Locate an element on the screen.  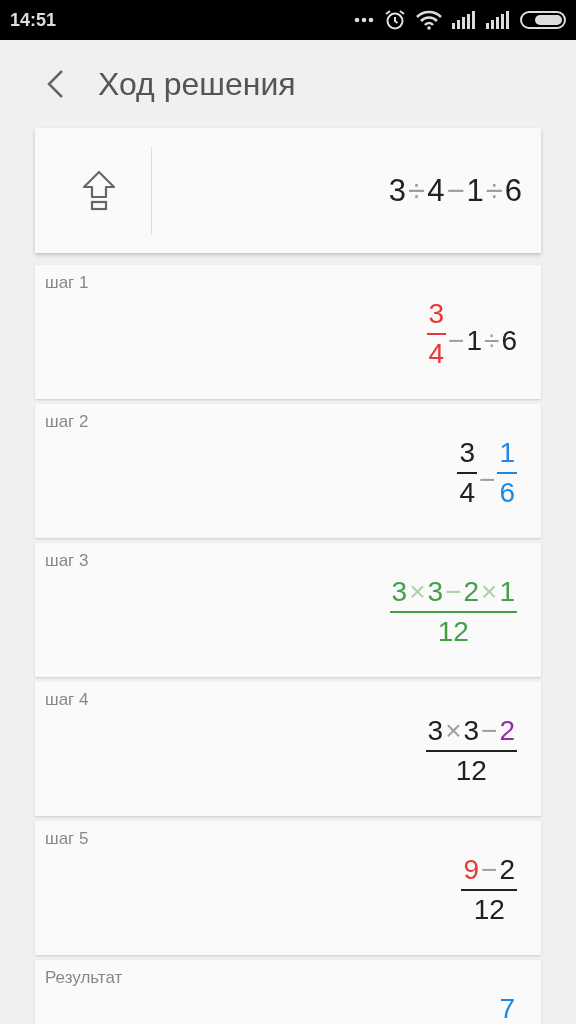
back-icon is located at coordinates (55, 84).